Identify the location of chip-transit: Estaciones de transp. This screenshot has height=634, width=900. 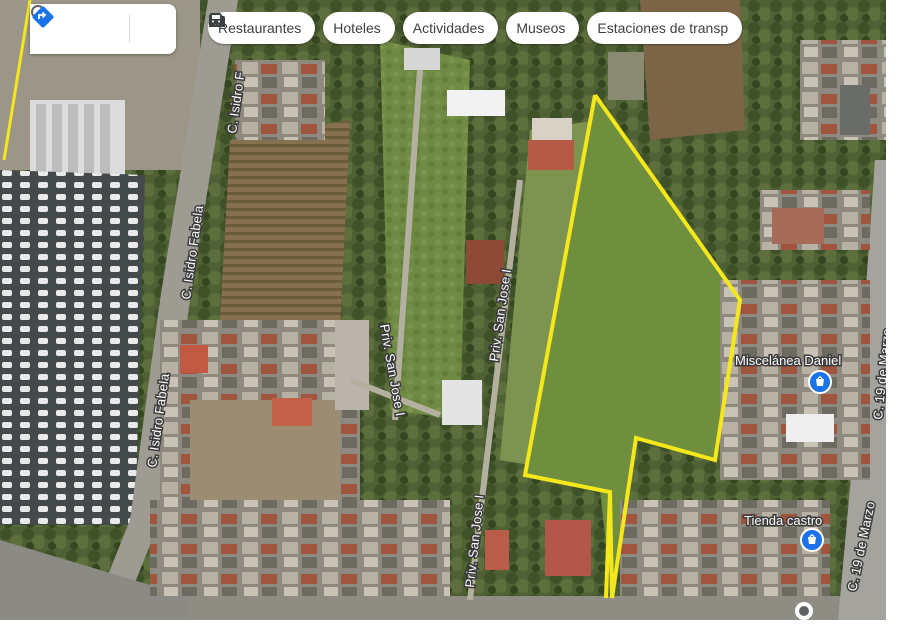
(476, 28).